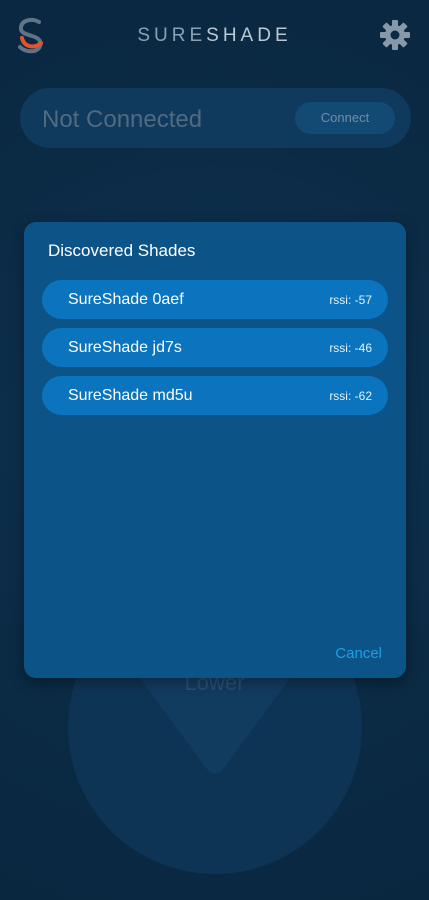 Image resolution: width=429 pixels, height=900 pixels. I want to click on shade-list-item: SureShade md5u rssi: -62, so click(215, 395).